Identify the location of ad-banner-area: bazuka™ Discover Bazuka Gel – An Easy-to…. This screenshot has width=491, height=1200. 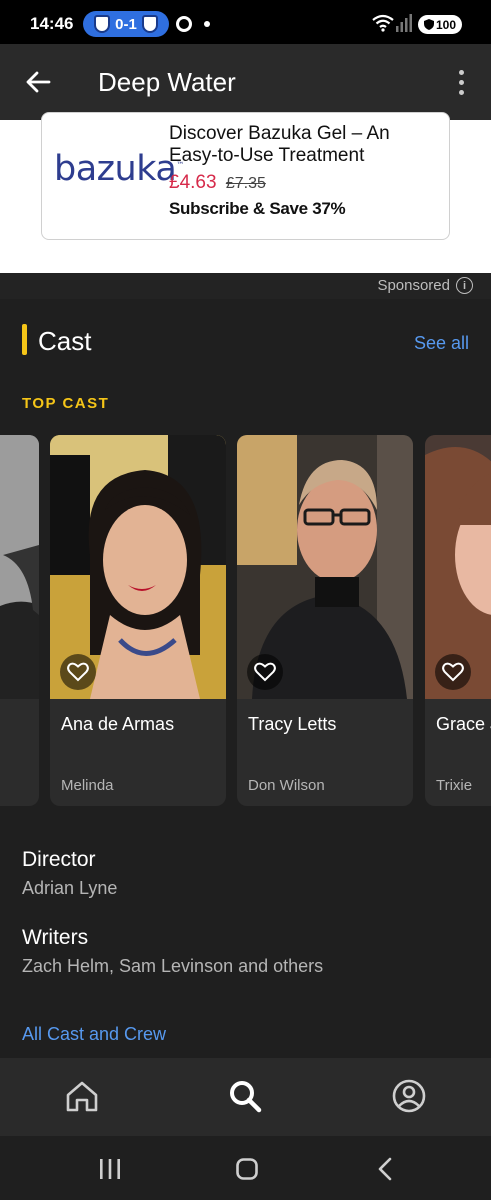
(245, 192).